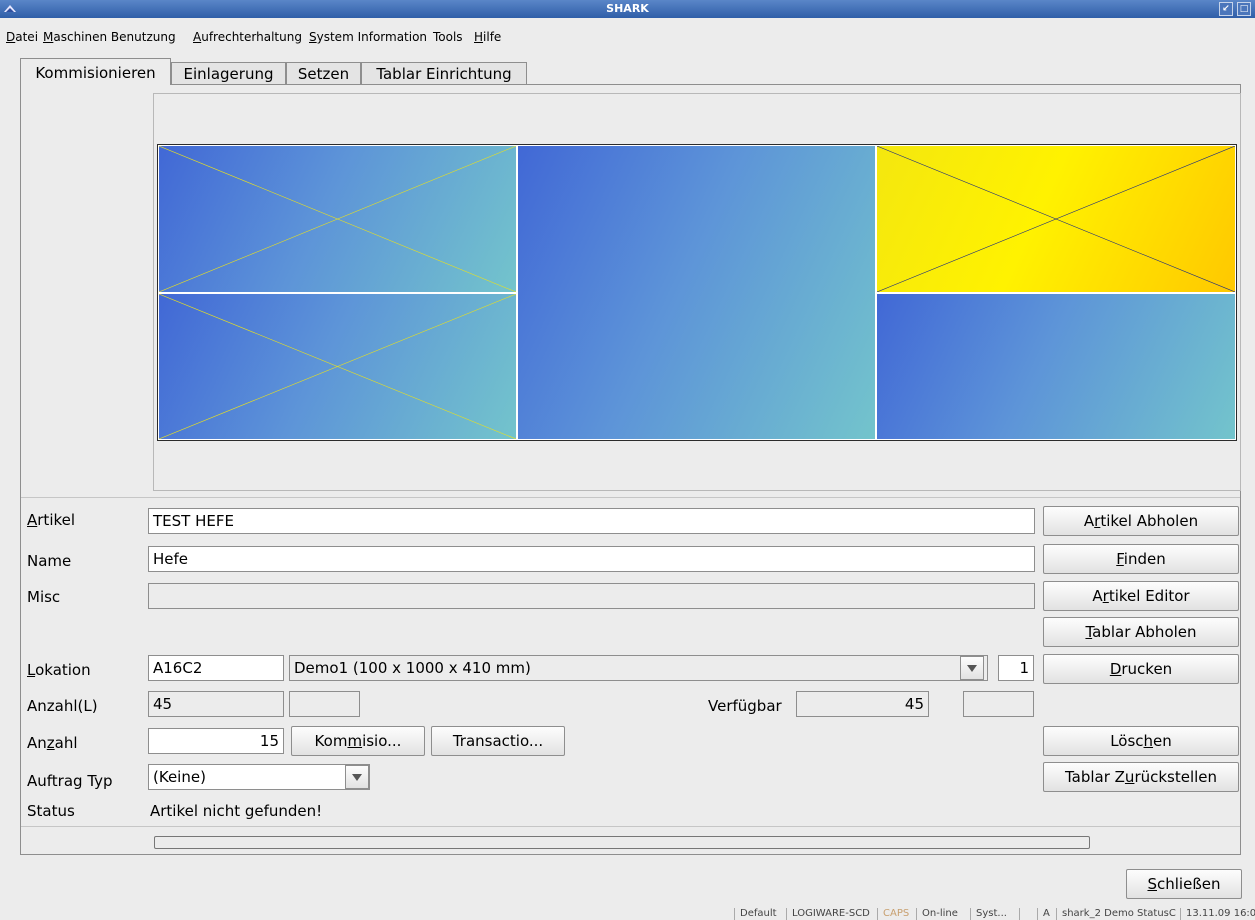 This screenshot has width=1255, height=920. What do you see at coordinates (236, 811) in the screenshot?
I see `status-message: Artikel nicht gefunden!` at bounding box center [236, 811].